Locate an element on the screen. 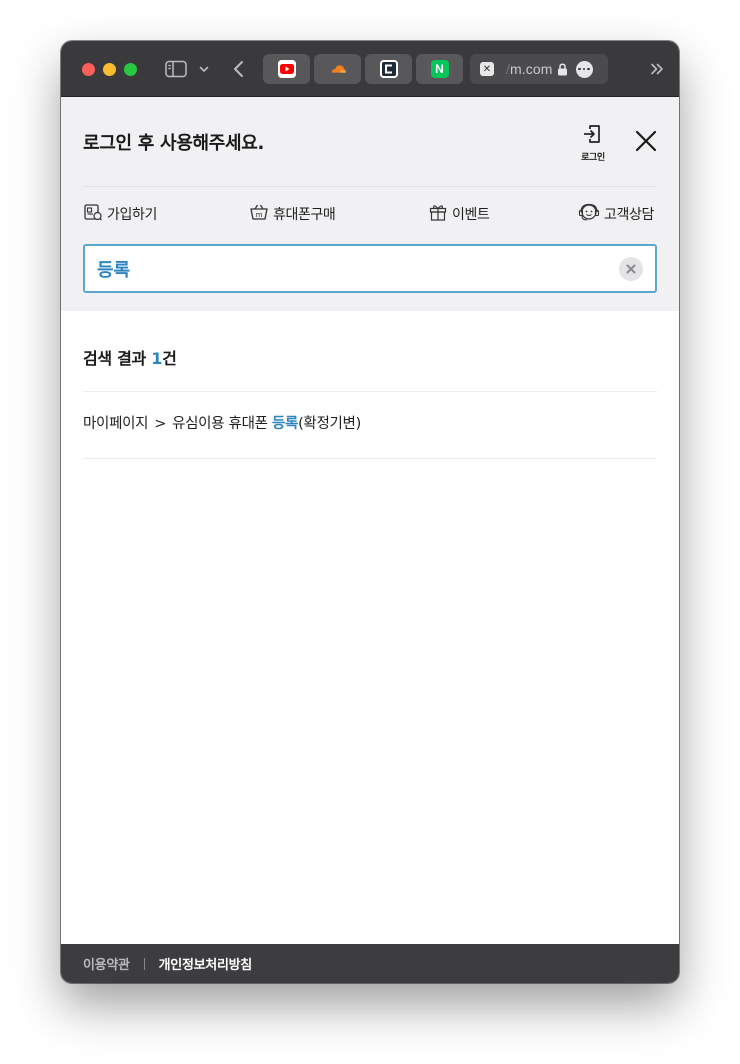  search-box is located at coordinates (370, 268).